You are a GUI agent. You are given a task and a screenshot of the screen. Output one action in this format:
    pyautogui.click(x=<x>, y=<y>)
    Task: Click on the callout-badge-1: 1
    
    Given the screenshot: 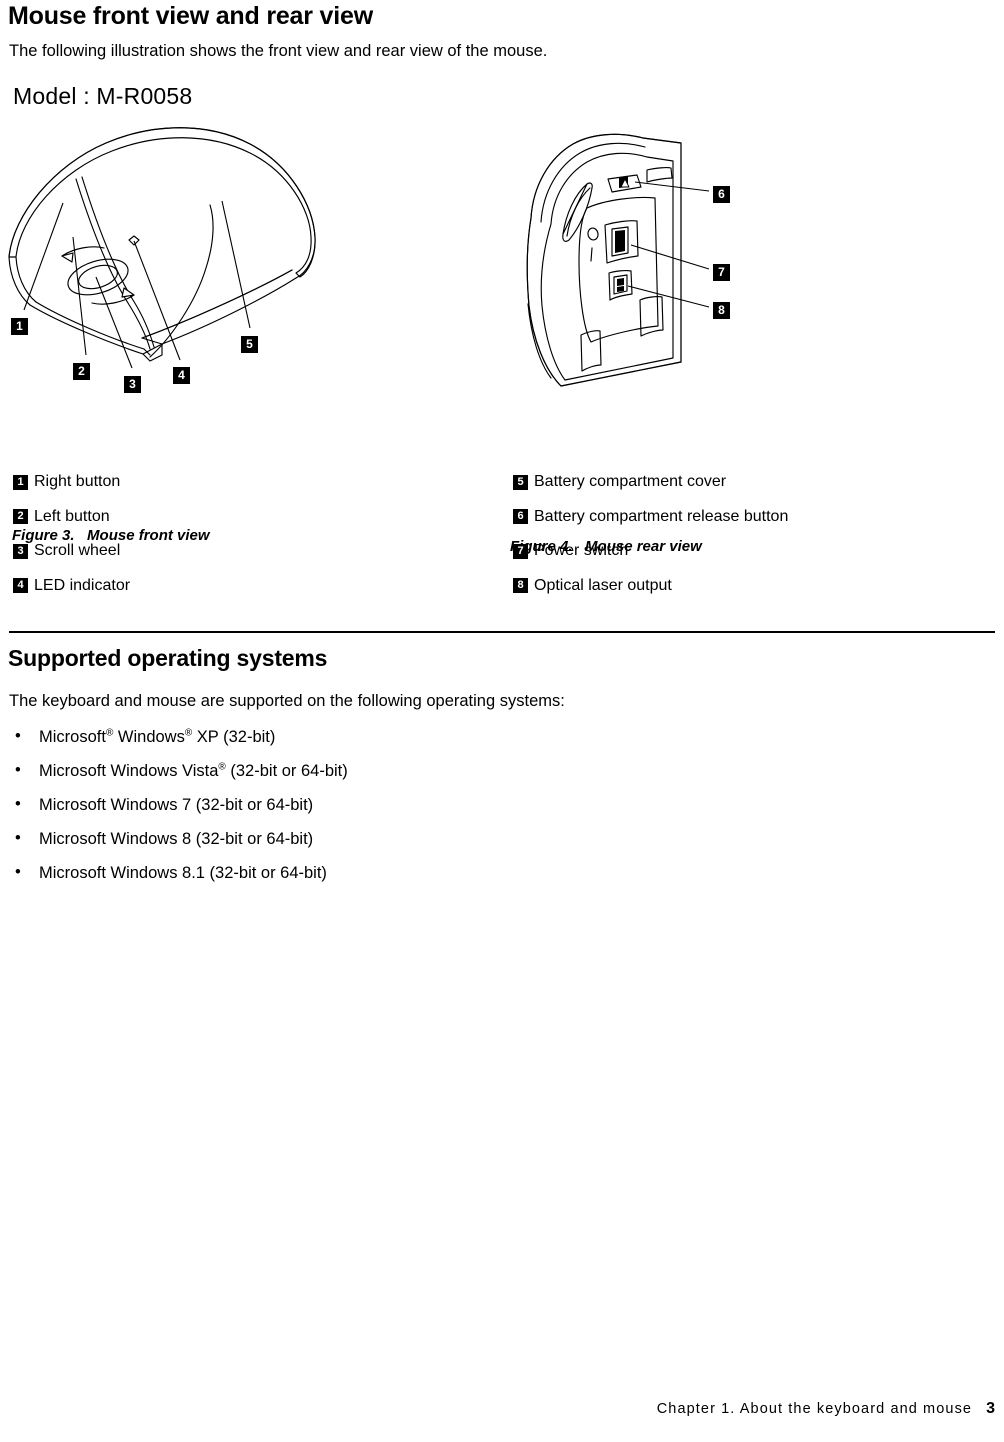 What is the action you would take?
    pyautogui.click(x=19, y=326)
    